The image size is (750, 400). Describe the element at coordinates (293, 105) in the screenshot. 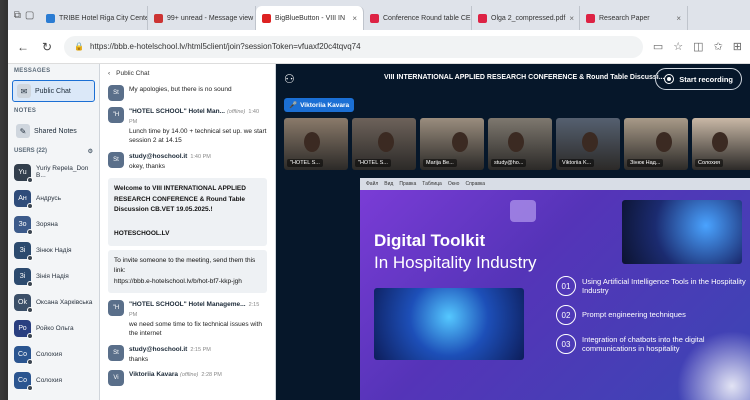

I see `microphone-icon: 🎤` at that location.